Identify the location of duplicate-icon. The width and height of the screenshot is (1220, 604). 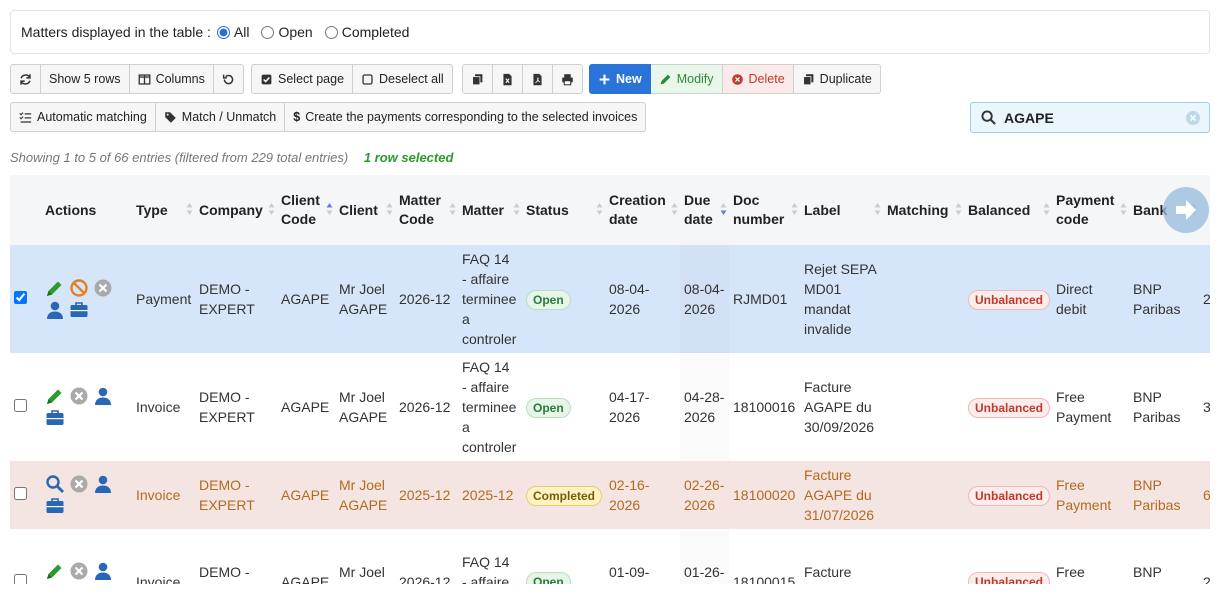
(808, 79).